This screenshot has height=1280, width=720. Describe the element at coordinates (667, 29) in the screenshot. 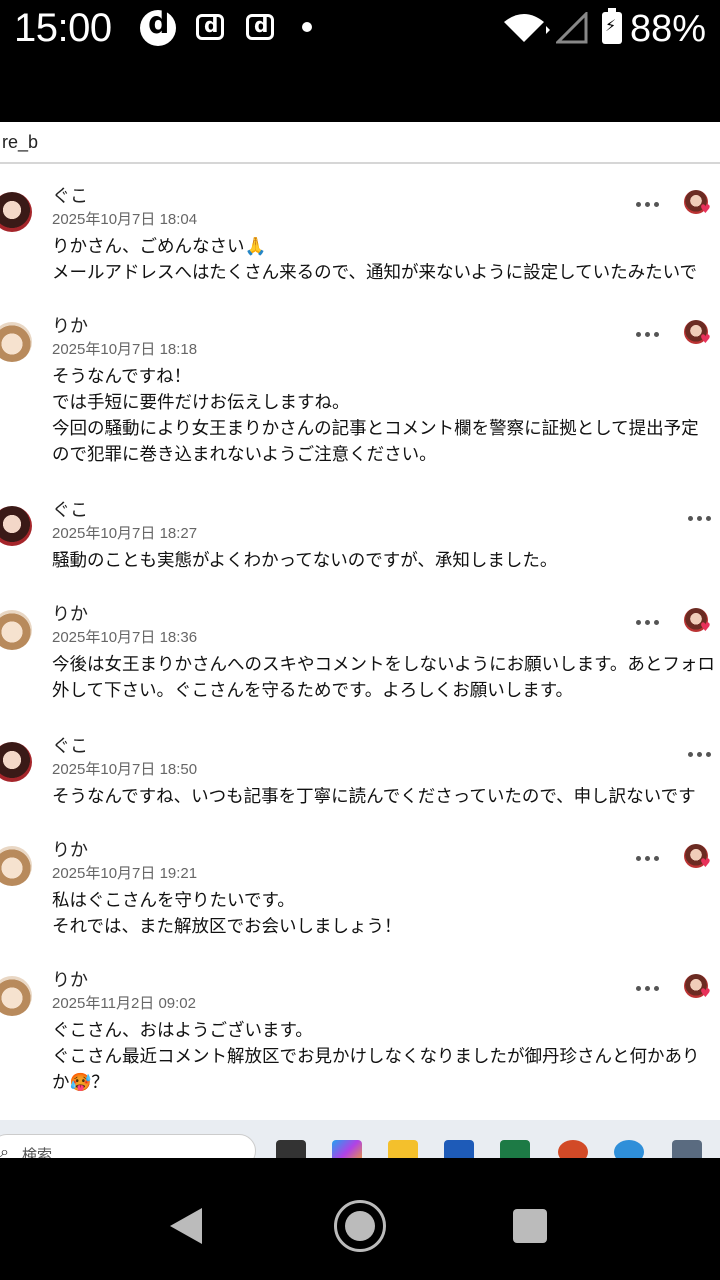

I see `battery-percent: 88%` at that location.